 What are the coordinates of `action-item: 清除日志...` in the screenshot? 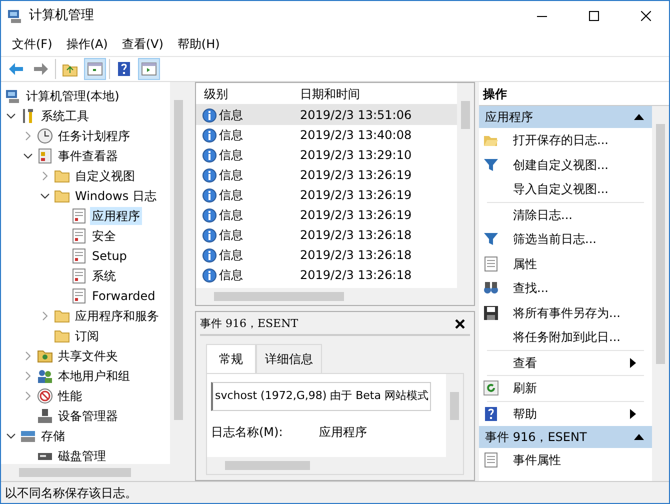 It's located at (565, 214).